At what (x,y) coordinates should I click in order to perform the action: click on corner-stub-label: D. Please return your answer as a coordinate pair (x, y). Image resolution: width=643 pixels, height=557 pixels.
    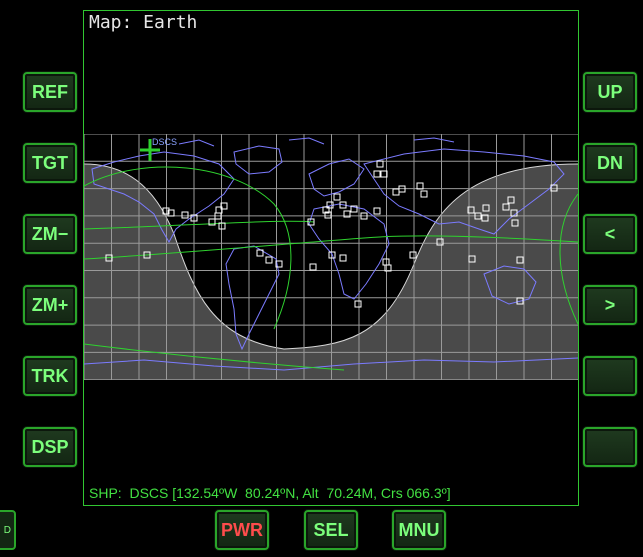
    Looking at the image, I should click on (7, 530).